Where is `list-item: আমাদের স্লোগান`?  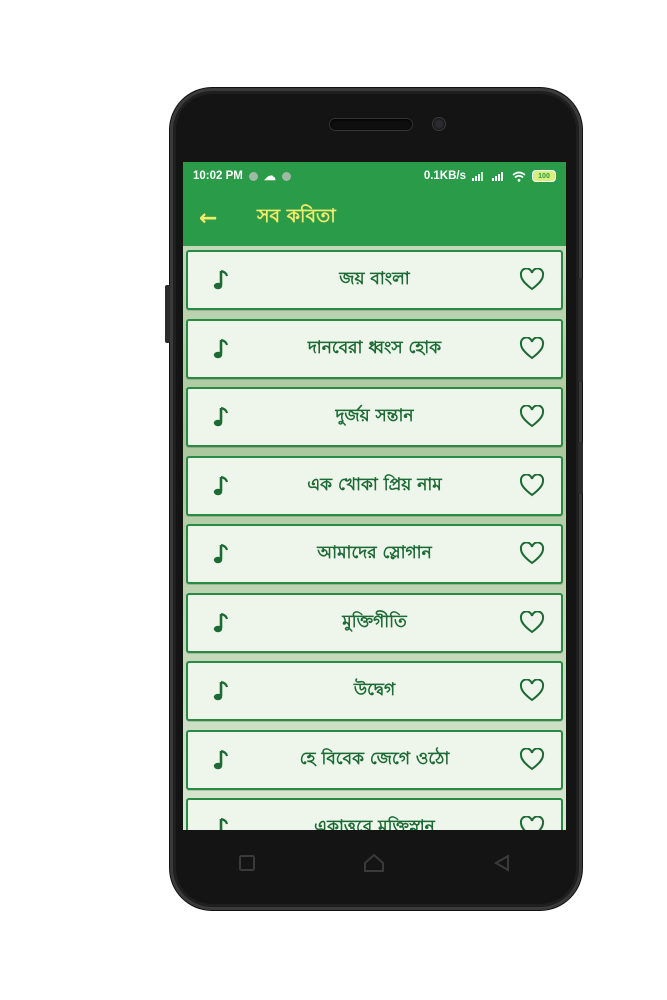
list-item: আমাদের স্লোগান is located at coordinates (374, 554).